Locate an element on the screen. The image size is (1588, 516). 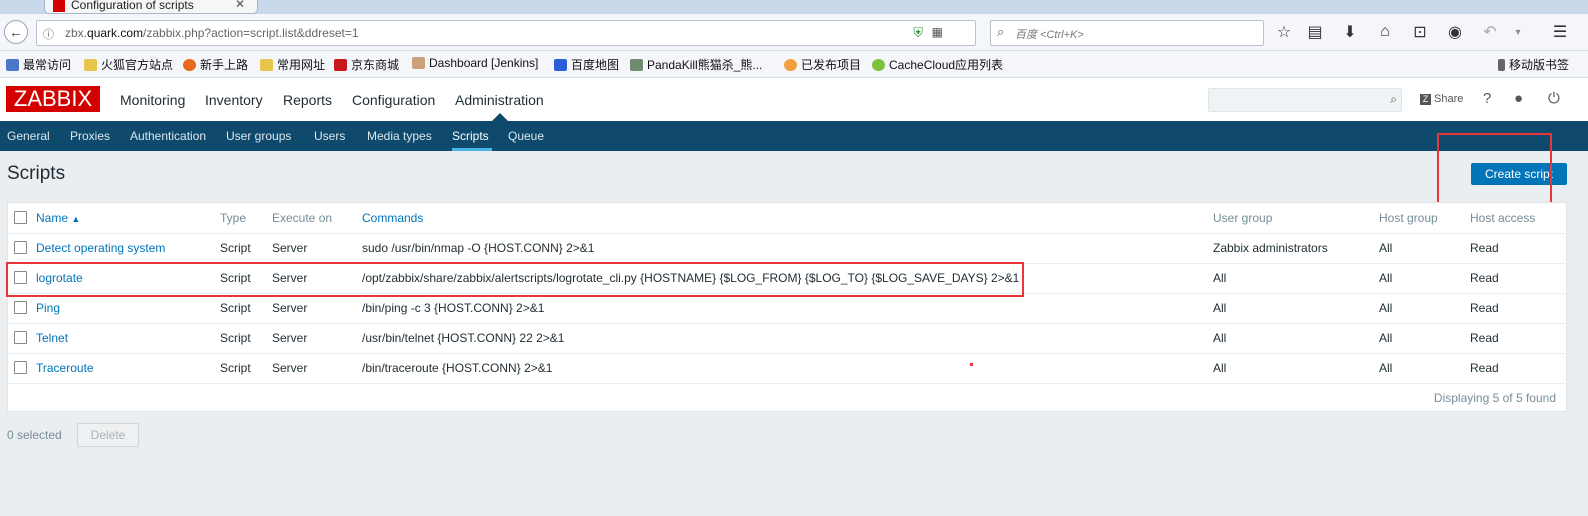
home-icon: ⌂ is located at coordinates (1385, 32).